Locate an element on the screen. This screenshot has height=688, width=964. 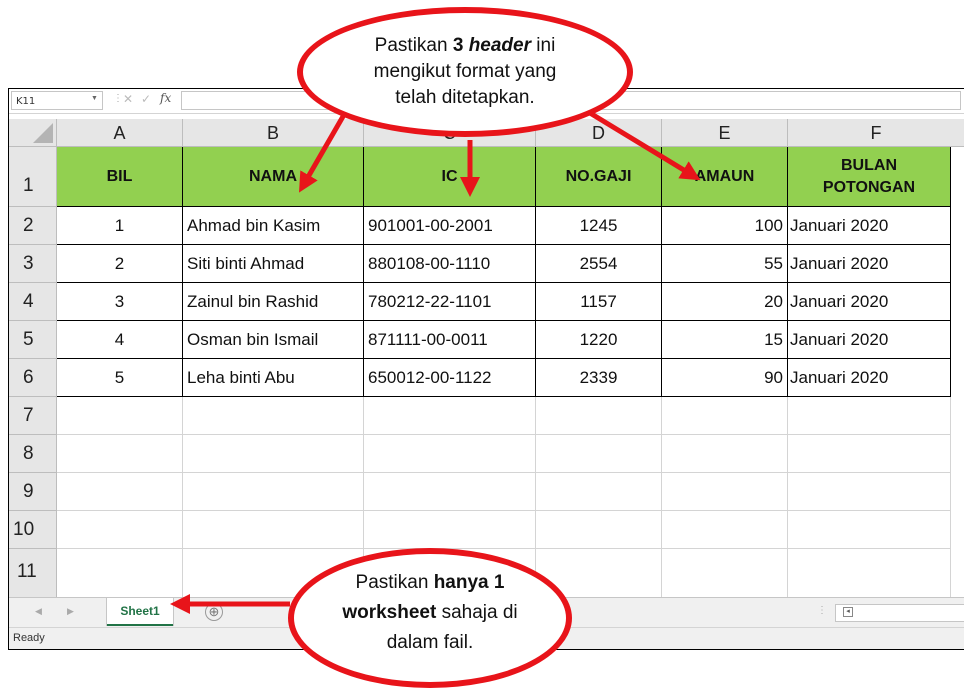
scroll-tabs-right-icon: ▶ is located at coordinates (70, 611).